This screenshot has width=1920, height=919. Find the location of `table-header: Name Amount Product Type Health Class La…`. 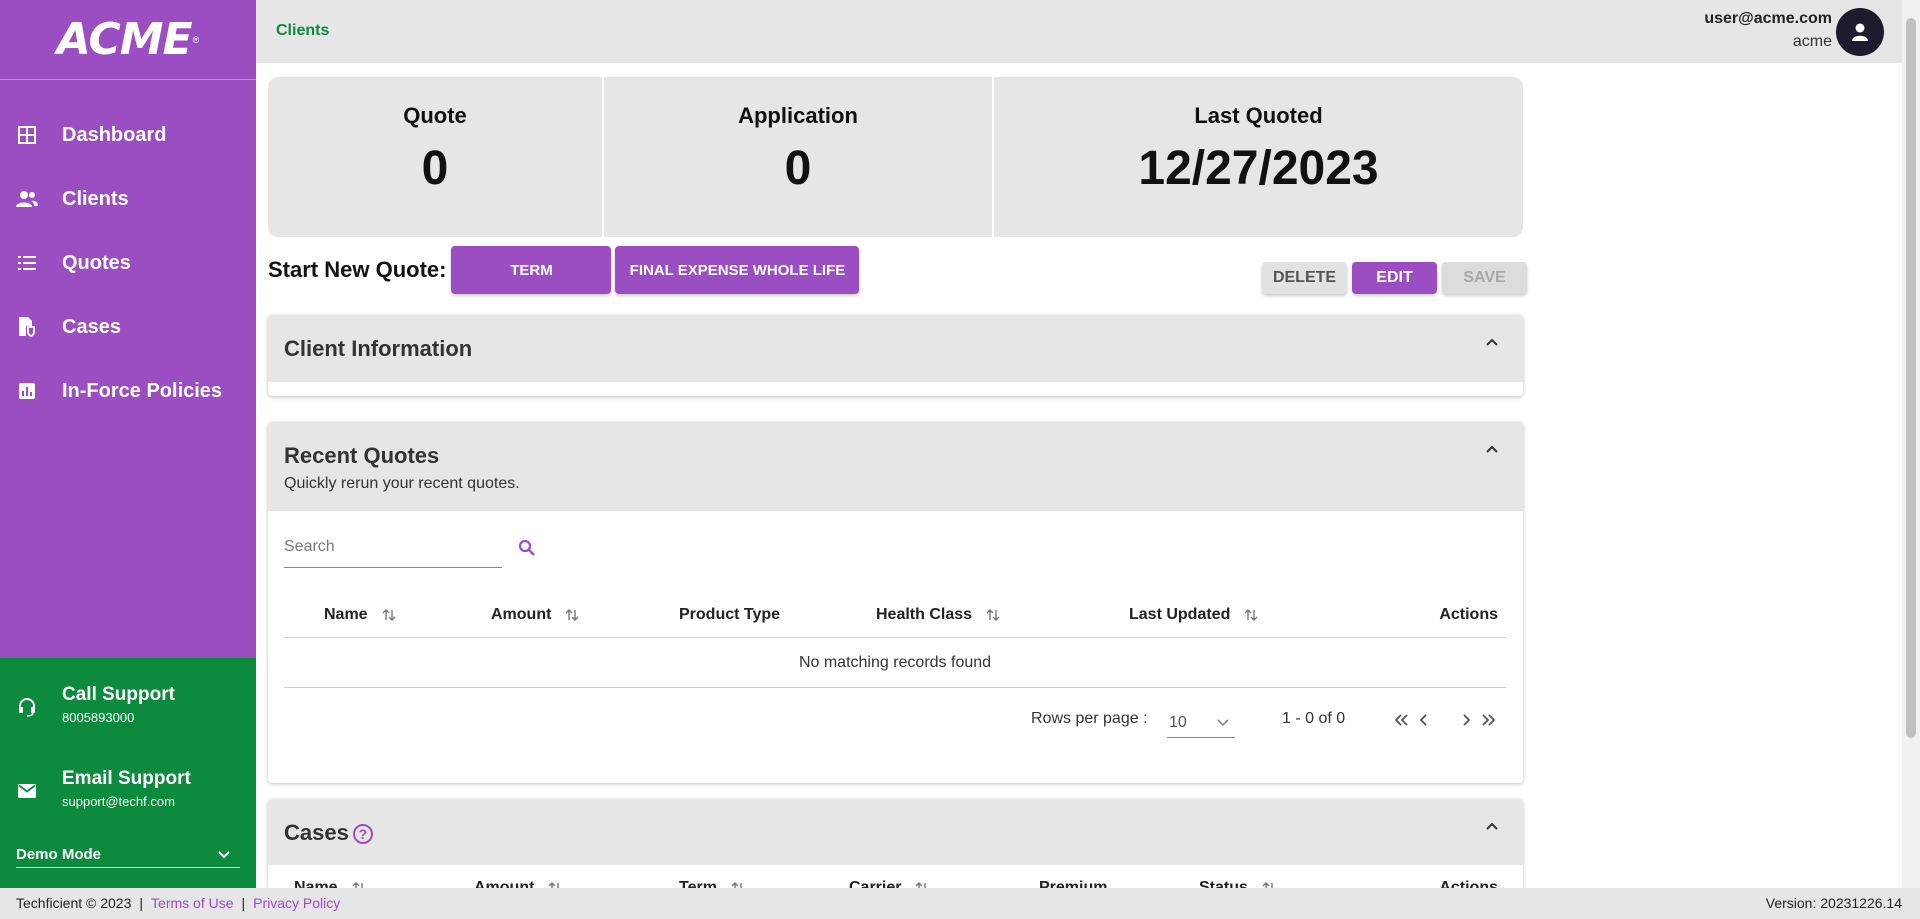

table-header: Name Amount Product Type Health Class La… is located at coordinates (895, 616).